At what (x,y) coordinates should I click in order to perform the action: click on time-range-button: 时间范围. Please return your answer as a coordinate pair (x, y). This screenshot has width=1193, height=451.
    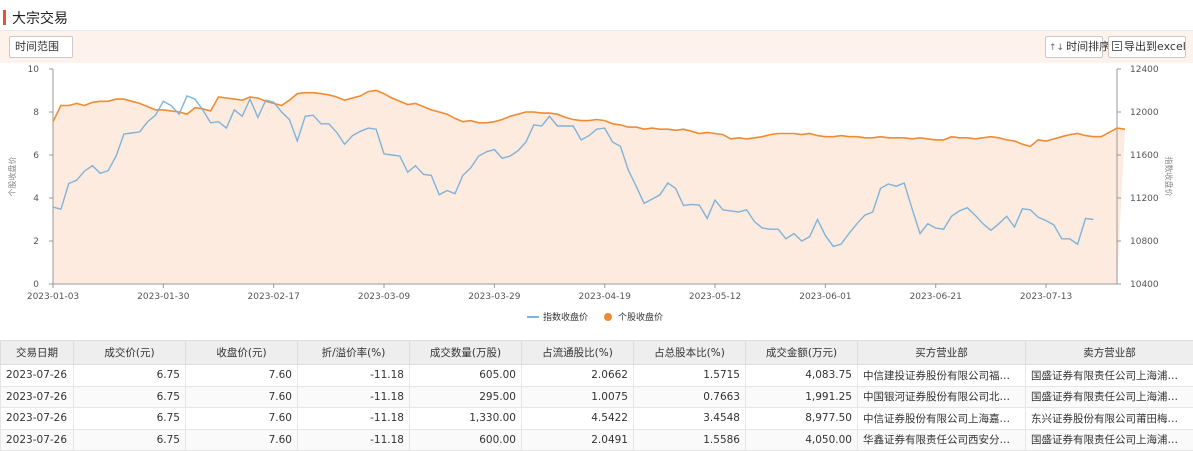
    Looking at the image, I should click on (41, 47).